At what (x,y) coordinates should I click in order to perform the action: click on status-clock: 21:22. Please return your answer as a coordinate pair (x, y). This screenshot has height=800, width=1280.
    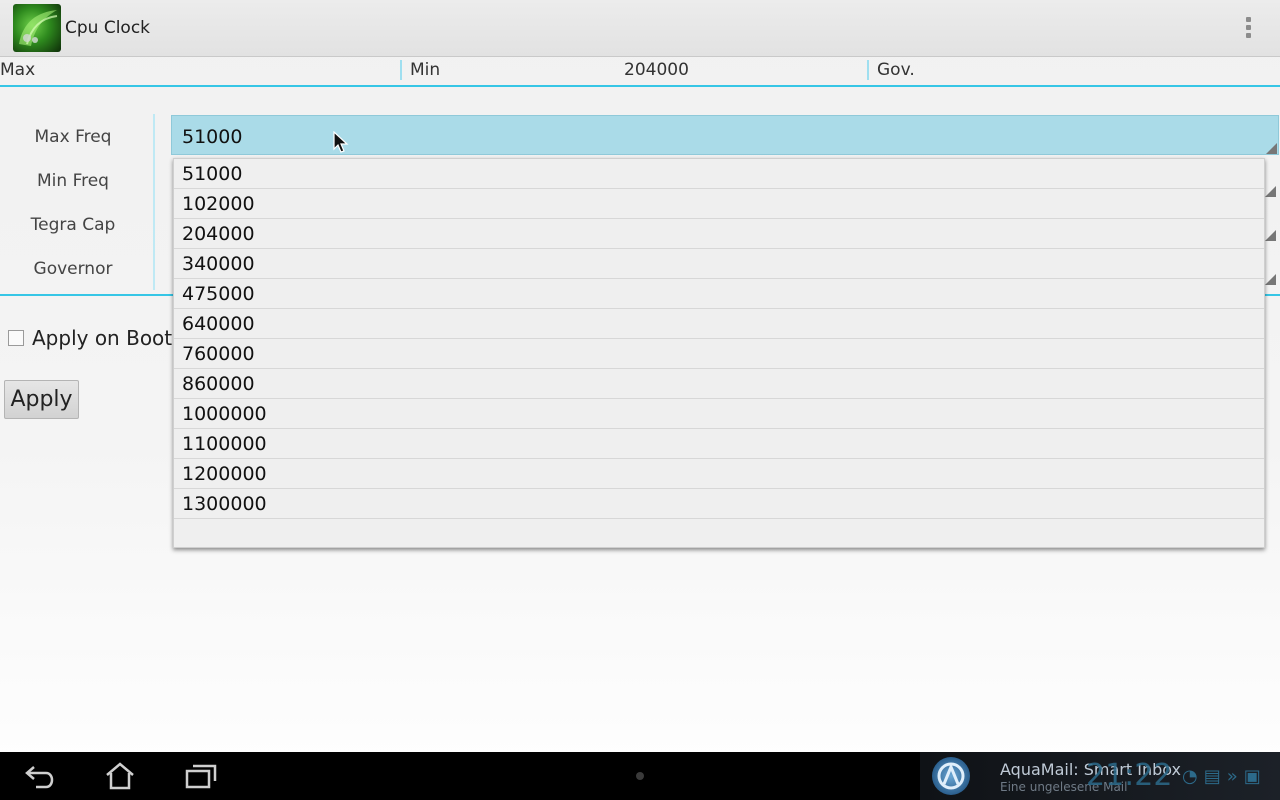
    Looking at the image, I should click on (1129, 775).